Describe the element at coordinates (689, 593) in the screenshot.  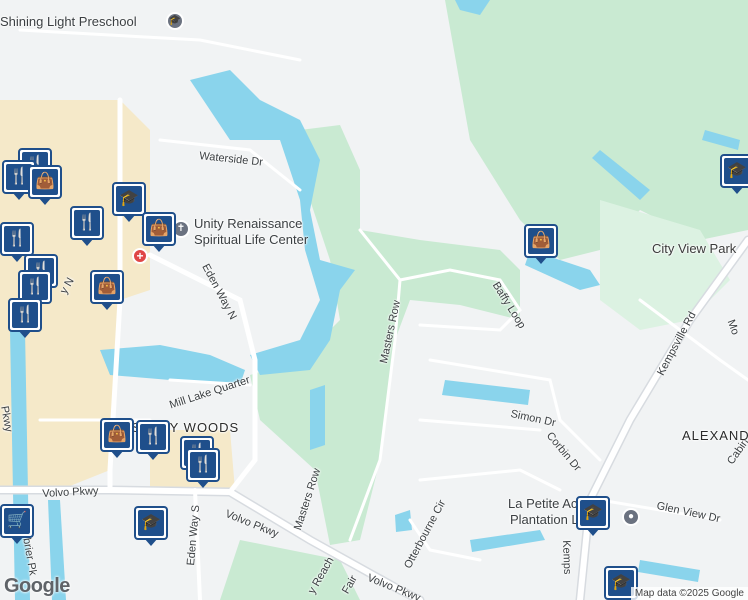
I see `map-attribution: Map data ©2025 Google` at that location.